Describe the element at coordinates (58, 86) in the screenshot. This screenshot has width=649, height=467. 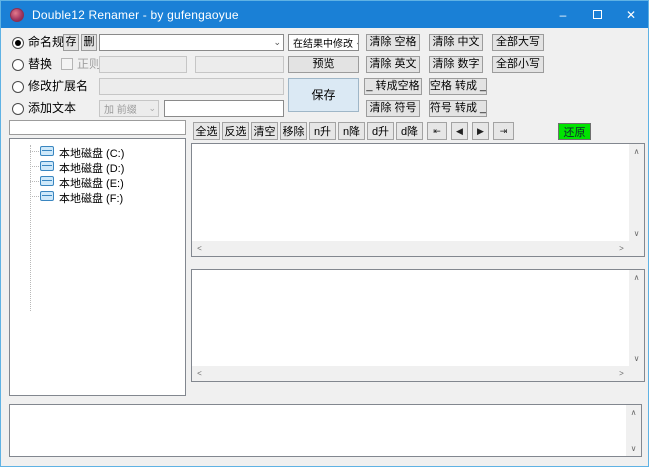
I see `extension-label: 修改扩展名` at that location.